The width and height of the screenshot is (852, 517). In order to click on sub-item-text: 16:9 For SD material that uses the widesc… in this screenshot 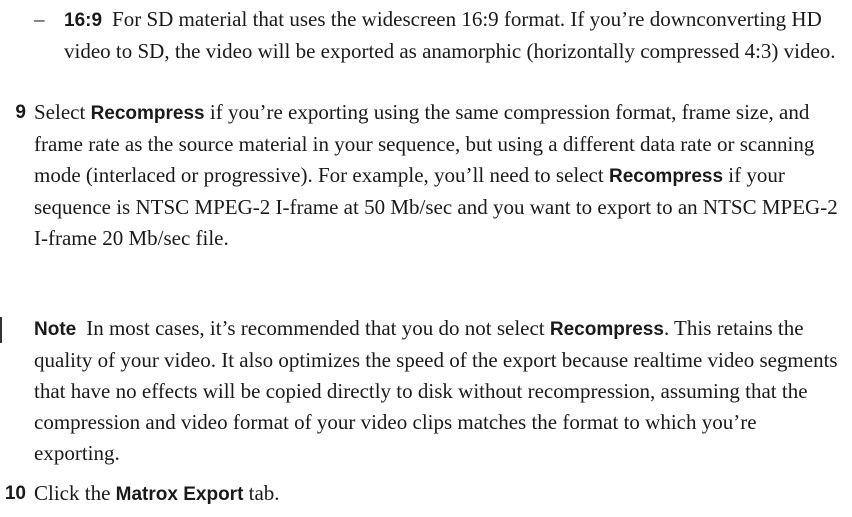, I will do `click(454, 35)`.